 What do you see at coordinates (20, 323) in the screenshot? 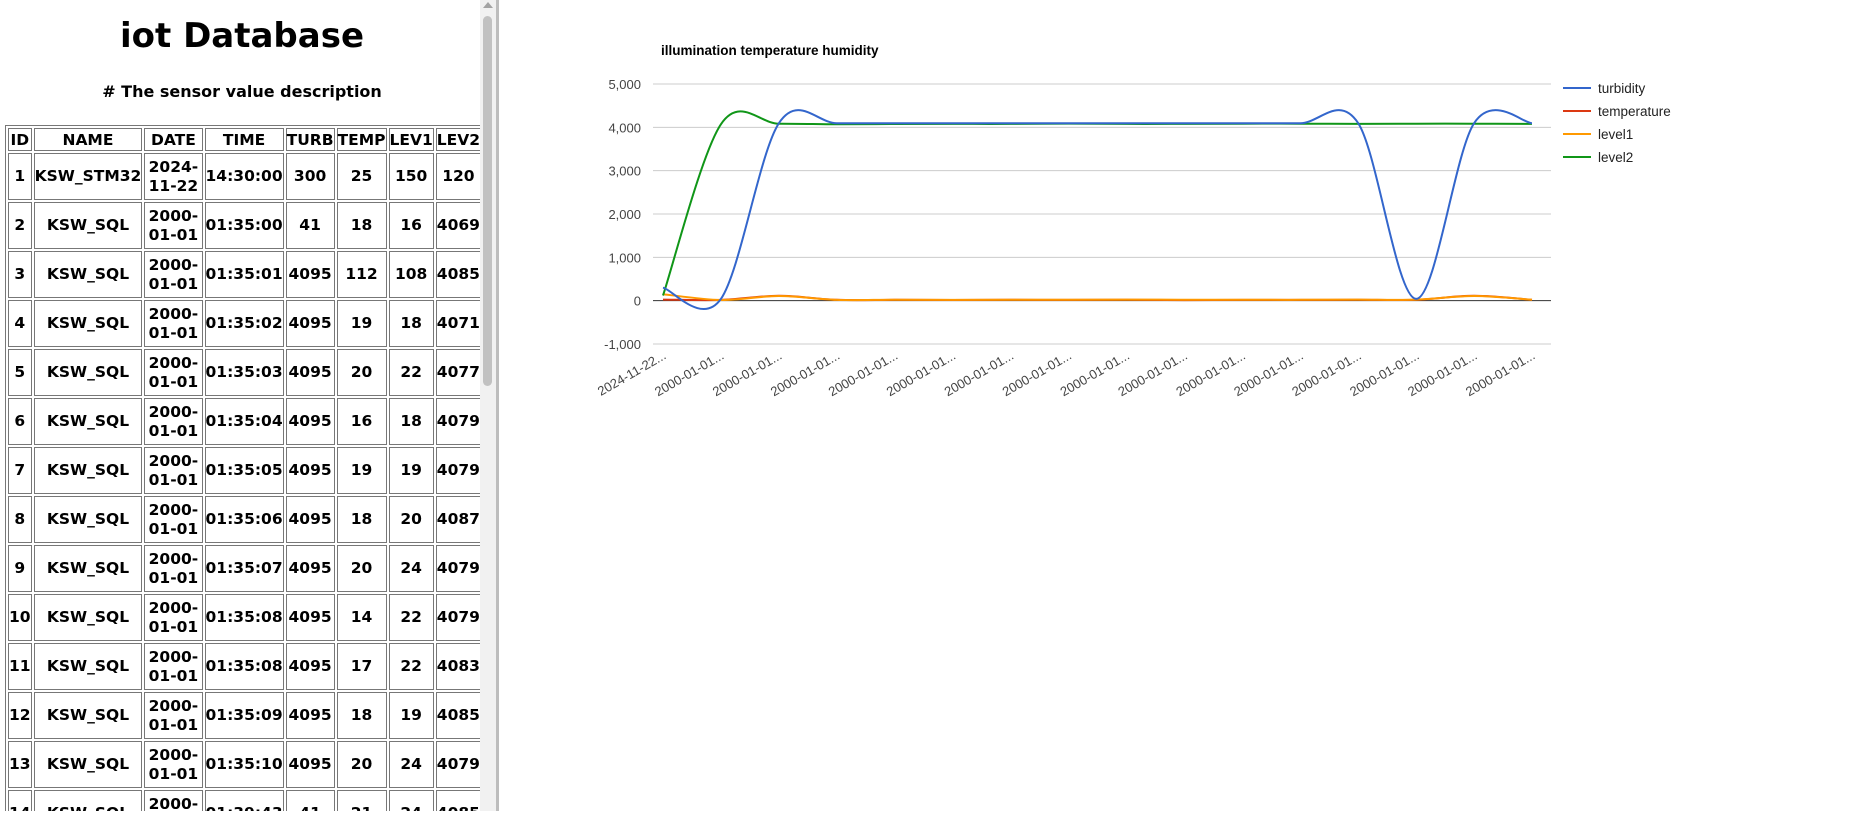
I see `cell-id: 4` at bounding box center [20, 323].